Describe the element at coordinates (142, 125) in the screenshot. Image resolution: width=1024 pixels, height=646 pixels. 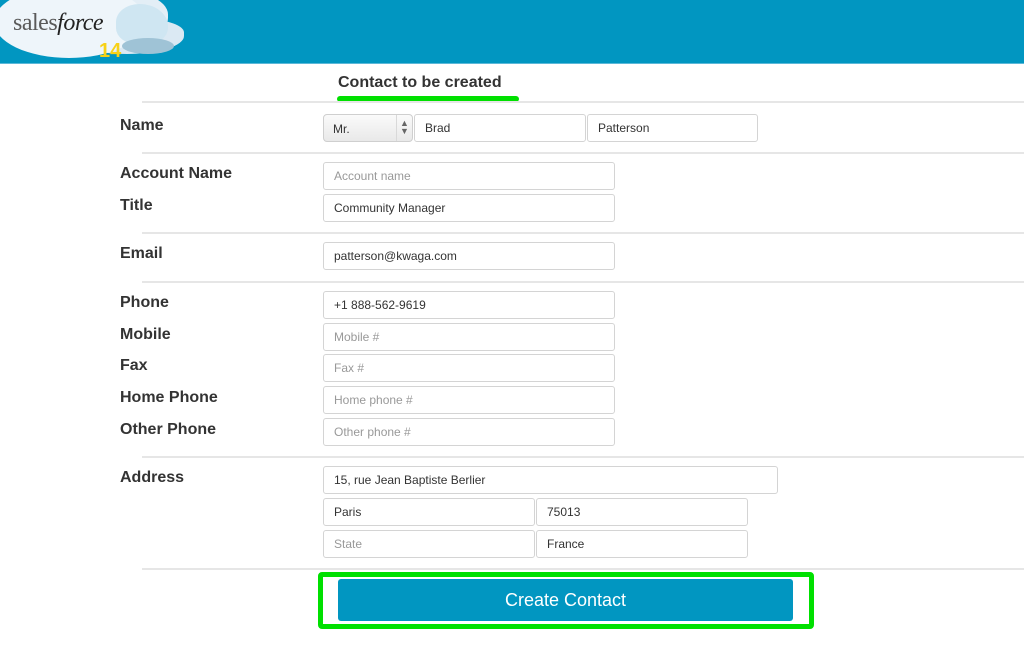
I see `name-label: Name` at that location.